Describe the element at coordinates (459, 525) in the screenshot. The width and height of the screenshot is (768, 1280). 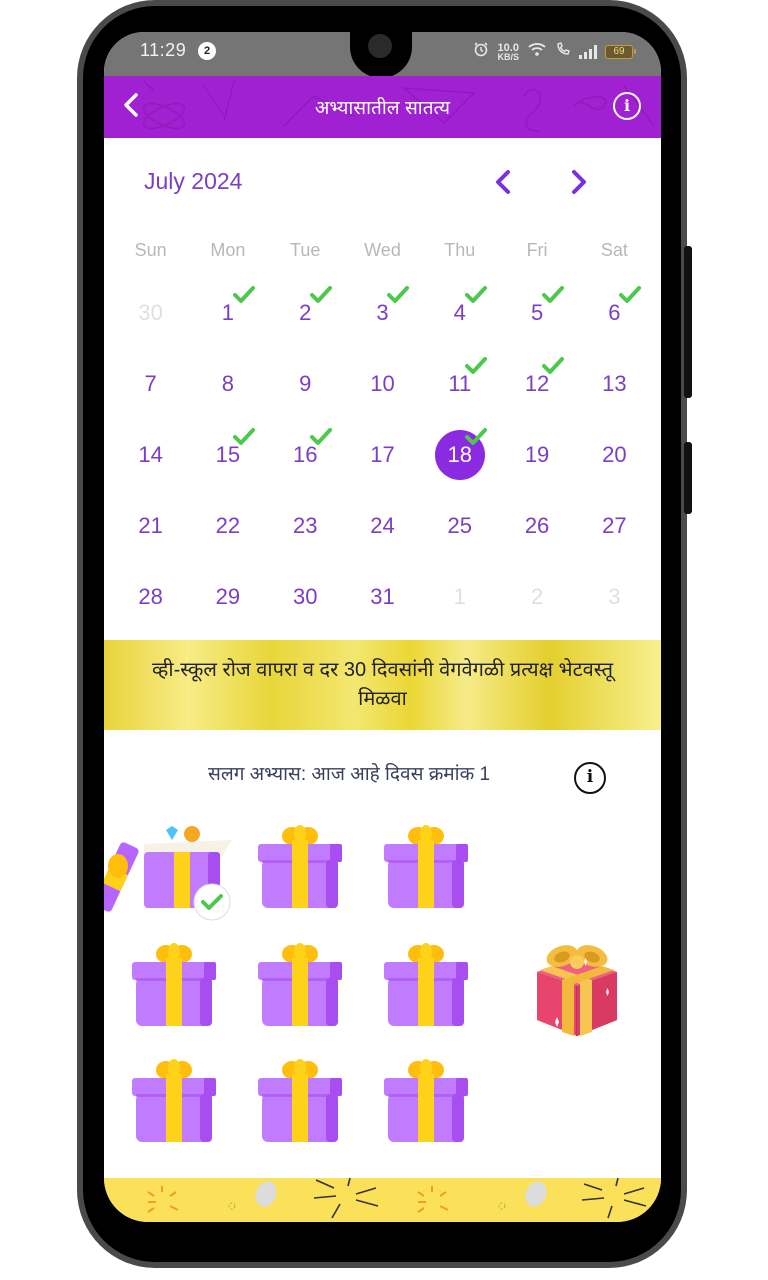
I see `calendar-day: 25` at that location.